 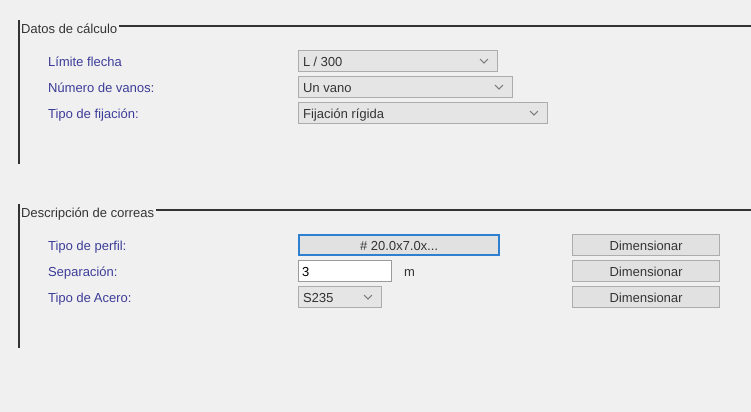 I want to click on field-label: Número de vanos:, so click(x=102, y=87).